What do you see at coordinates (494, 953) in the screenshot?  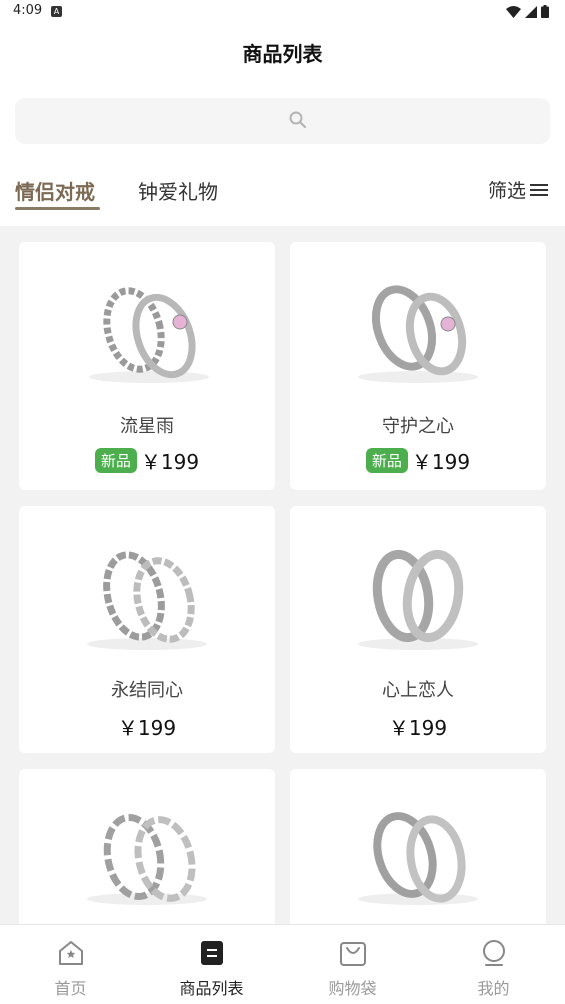 I see `profile-icon` at bounding box center [494, 953].